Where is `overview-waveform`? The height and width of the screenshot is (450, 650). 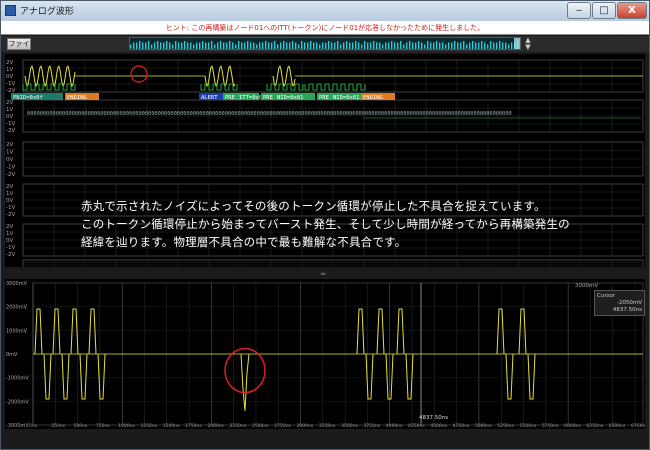
overview-waveform is located at coordinates (324, 45).